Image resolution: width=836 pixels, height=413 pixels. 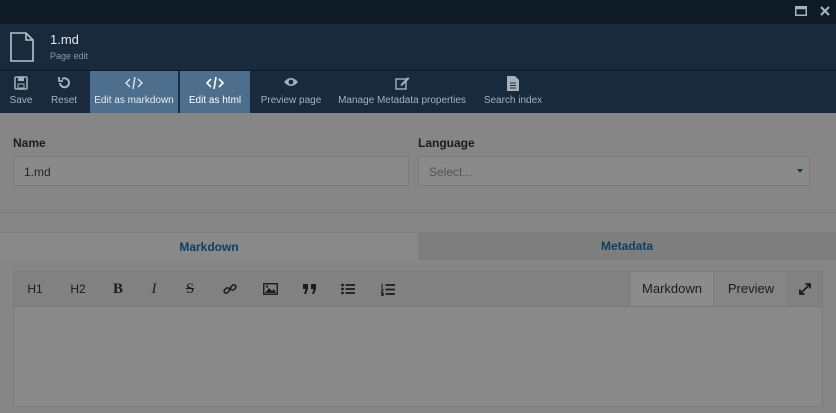 What do you see at coordinates (388, 289) in the screenshot?
I see `numbered-list-icon` at bounding box center [388, 289].